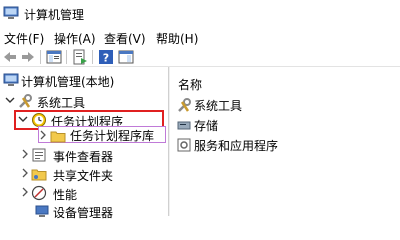 This screenshot has height=240, width=400. I want to click on tree-item-shared-folders: 共享文件夹, so click(89, 174).